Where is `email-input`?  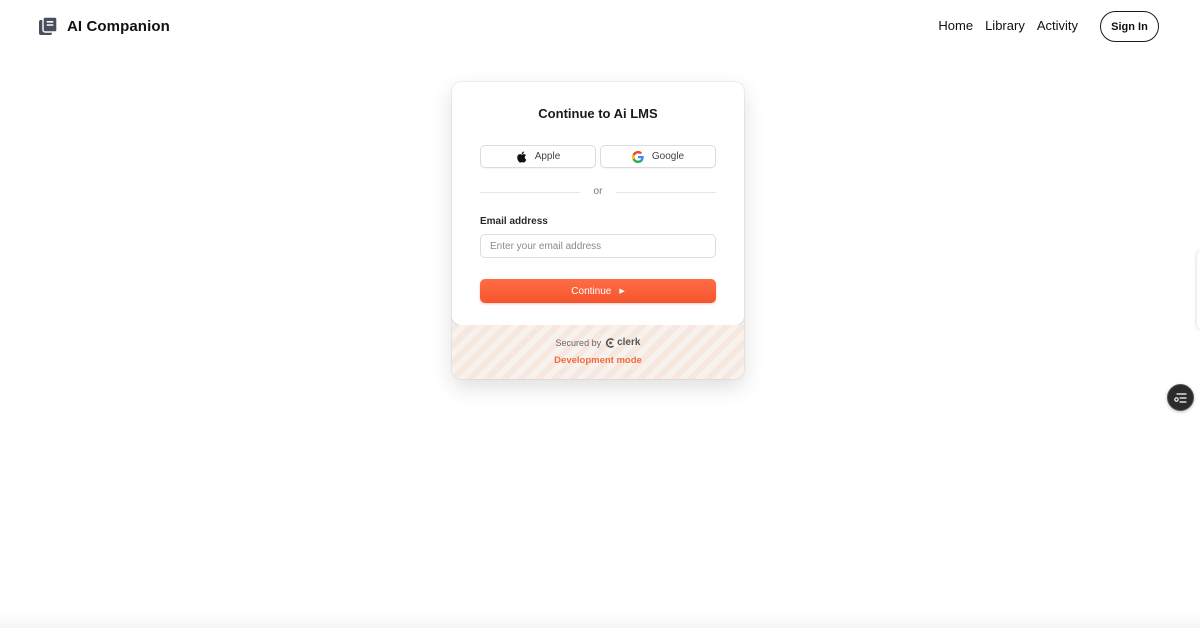
email-input is located at coordinates (598, 246).